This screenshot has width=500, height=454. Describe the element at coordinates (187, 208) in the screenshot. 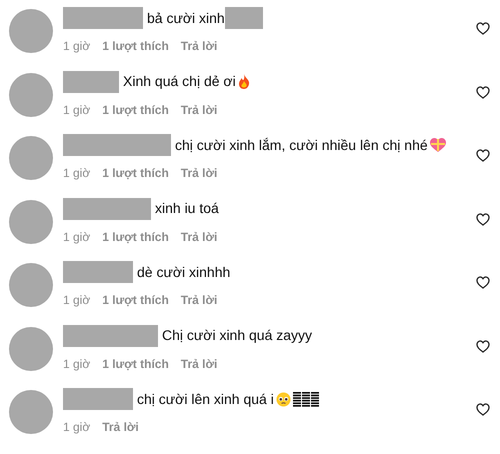

I see `comment-text: xinh iu toá` at that location.